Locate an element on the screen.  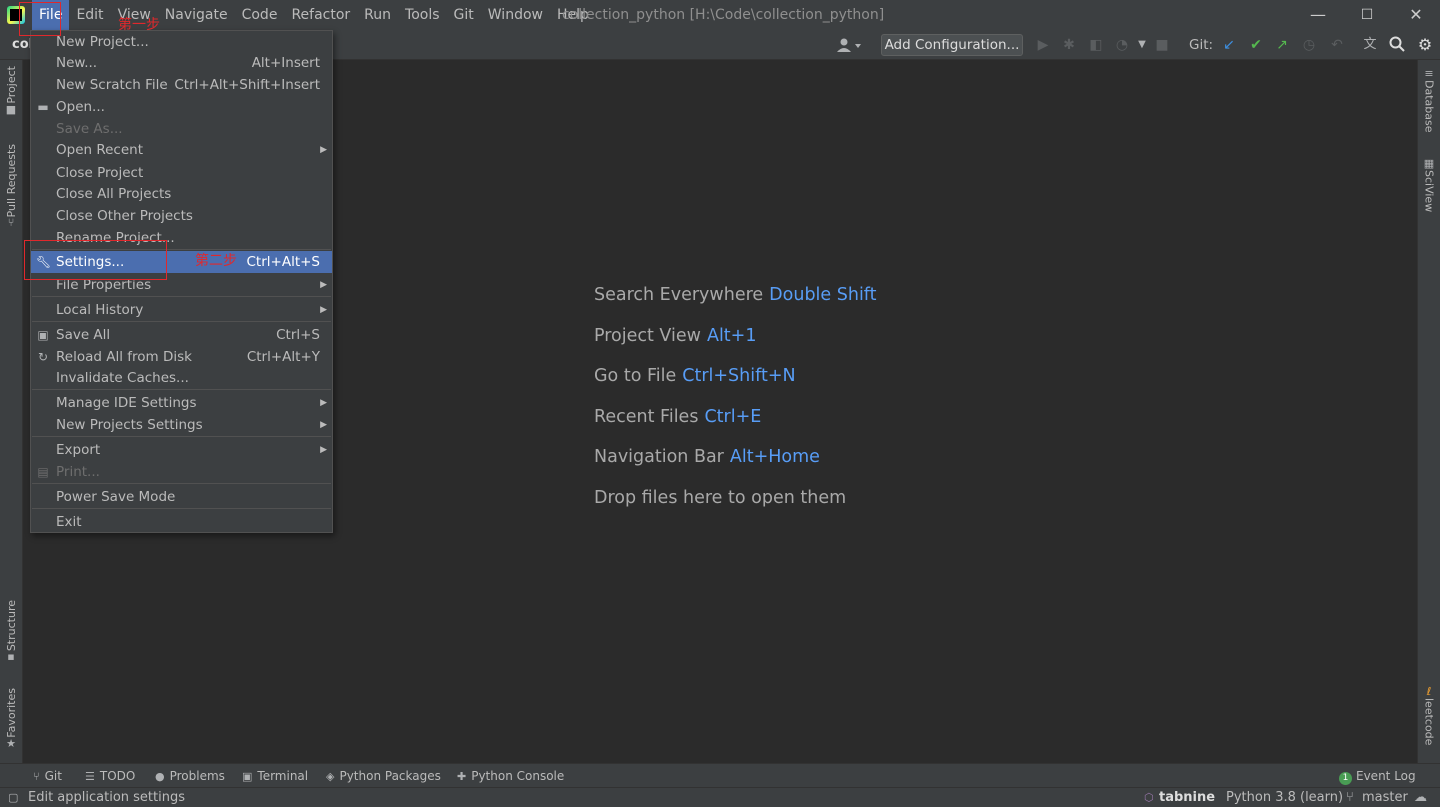
packages-icon: ◈ is located at coordinates (330, 776).